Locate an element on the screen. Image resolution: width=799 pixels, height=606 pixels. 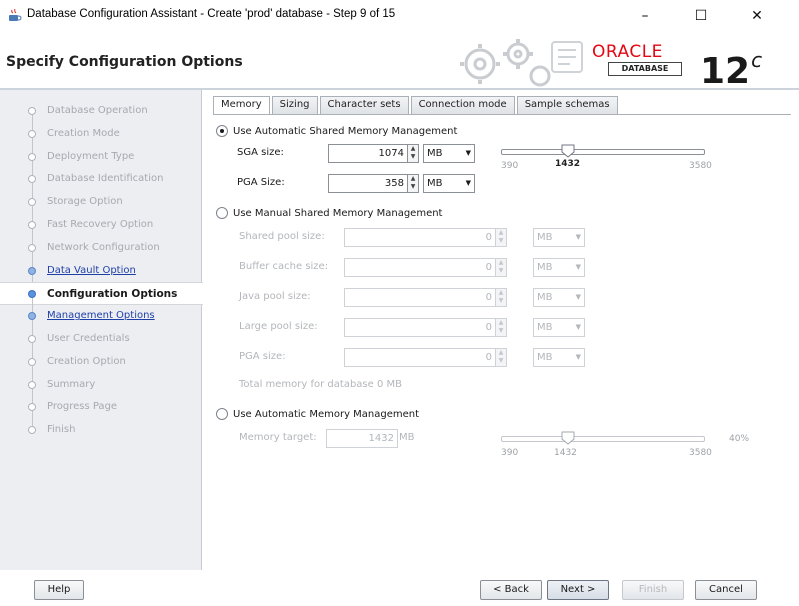
back-button: < Back is located at coordinates (511, 590).